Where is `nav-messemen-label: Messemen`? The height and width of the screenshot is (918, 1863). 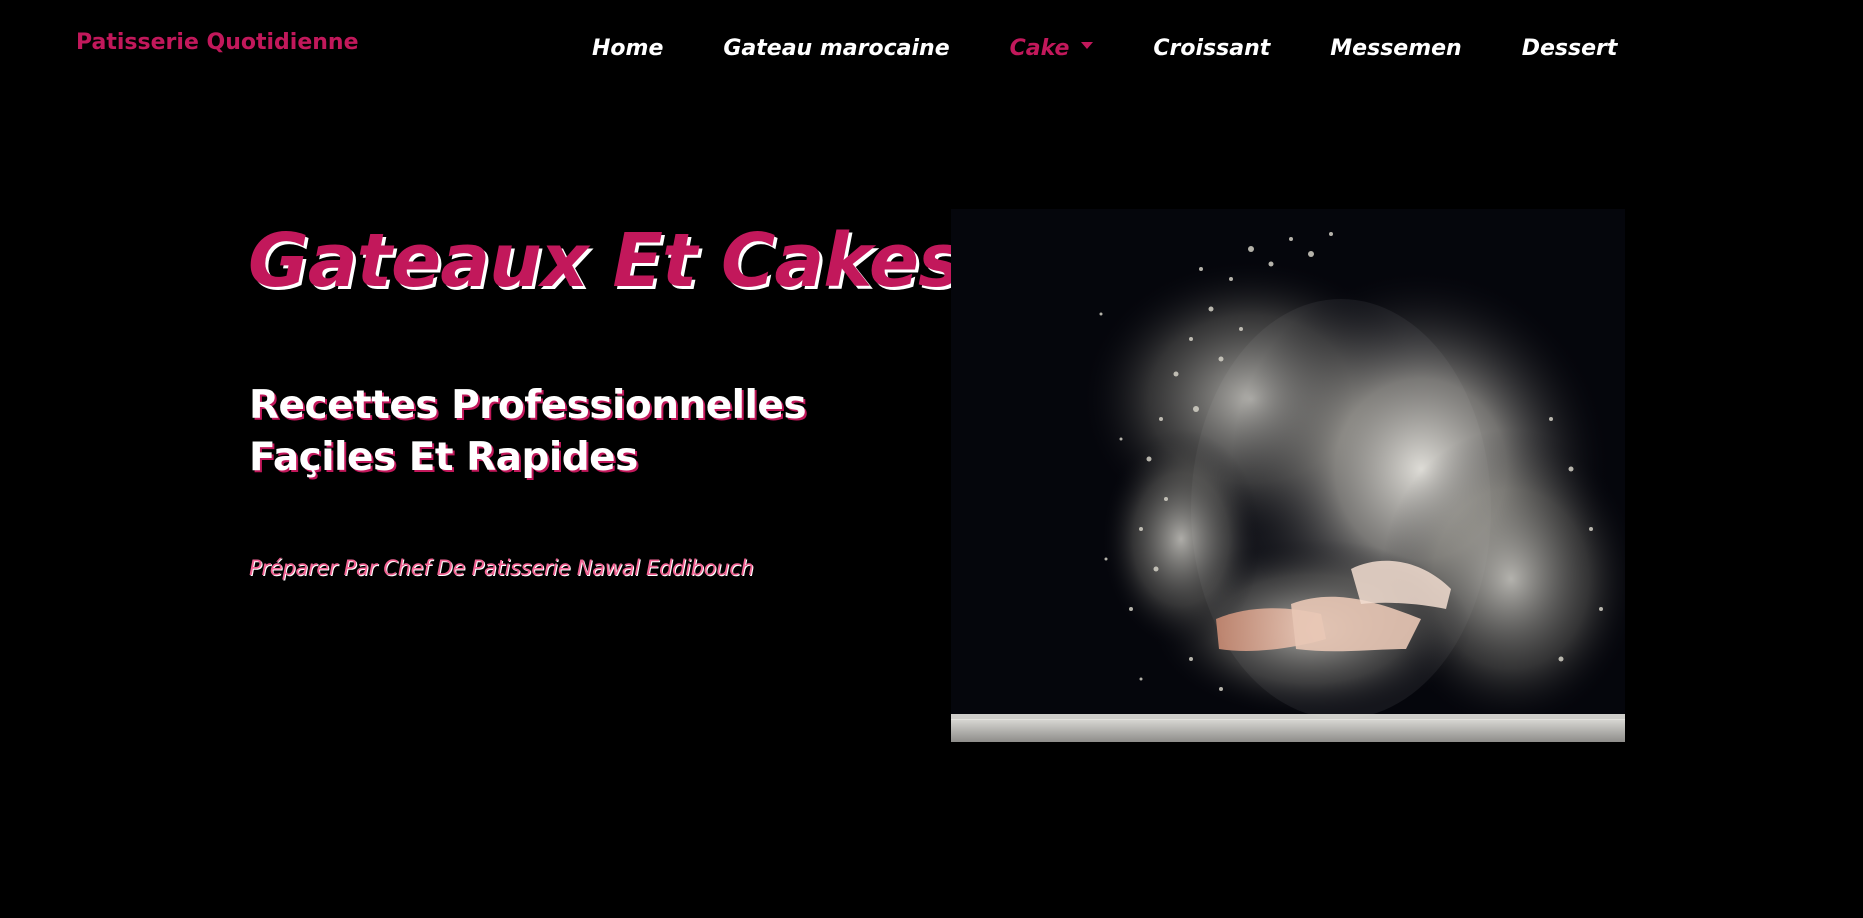
nav-messemen-label: Messemen is located at coordinates (1396, 48).